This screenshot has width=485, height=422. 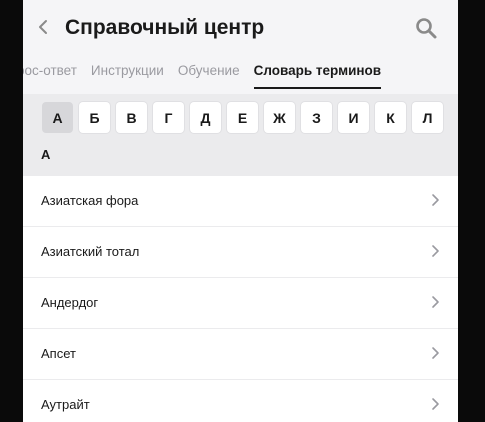 What do you see at coordinates (316, 117) in the screenshot?
I see `letter-button: З` at bounding box center [316, 117].